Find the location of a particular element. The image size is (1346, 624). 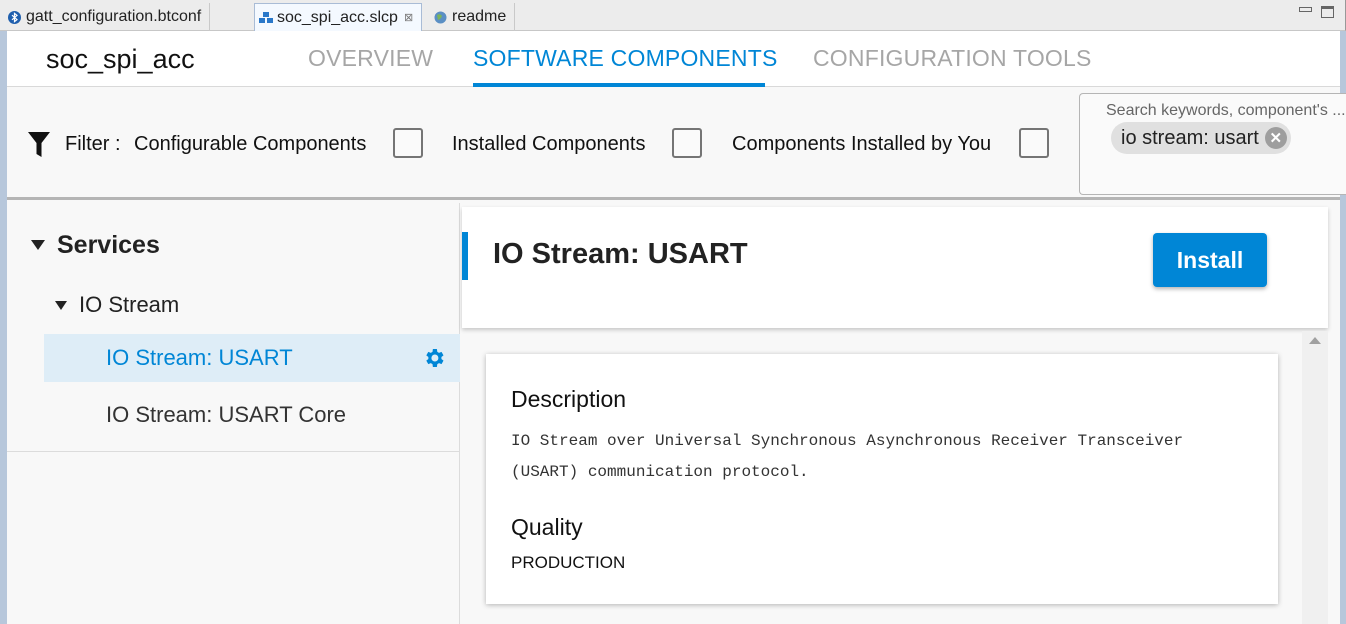

quality-value: PRODUCTION is located at coordinates (568, 562).